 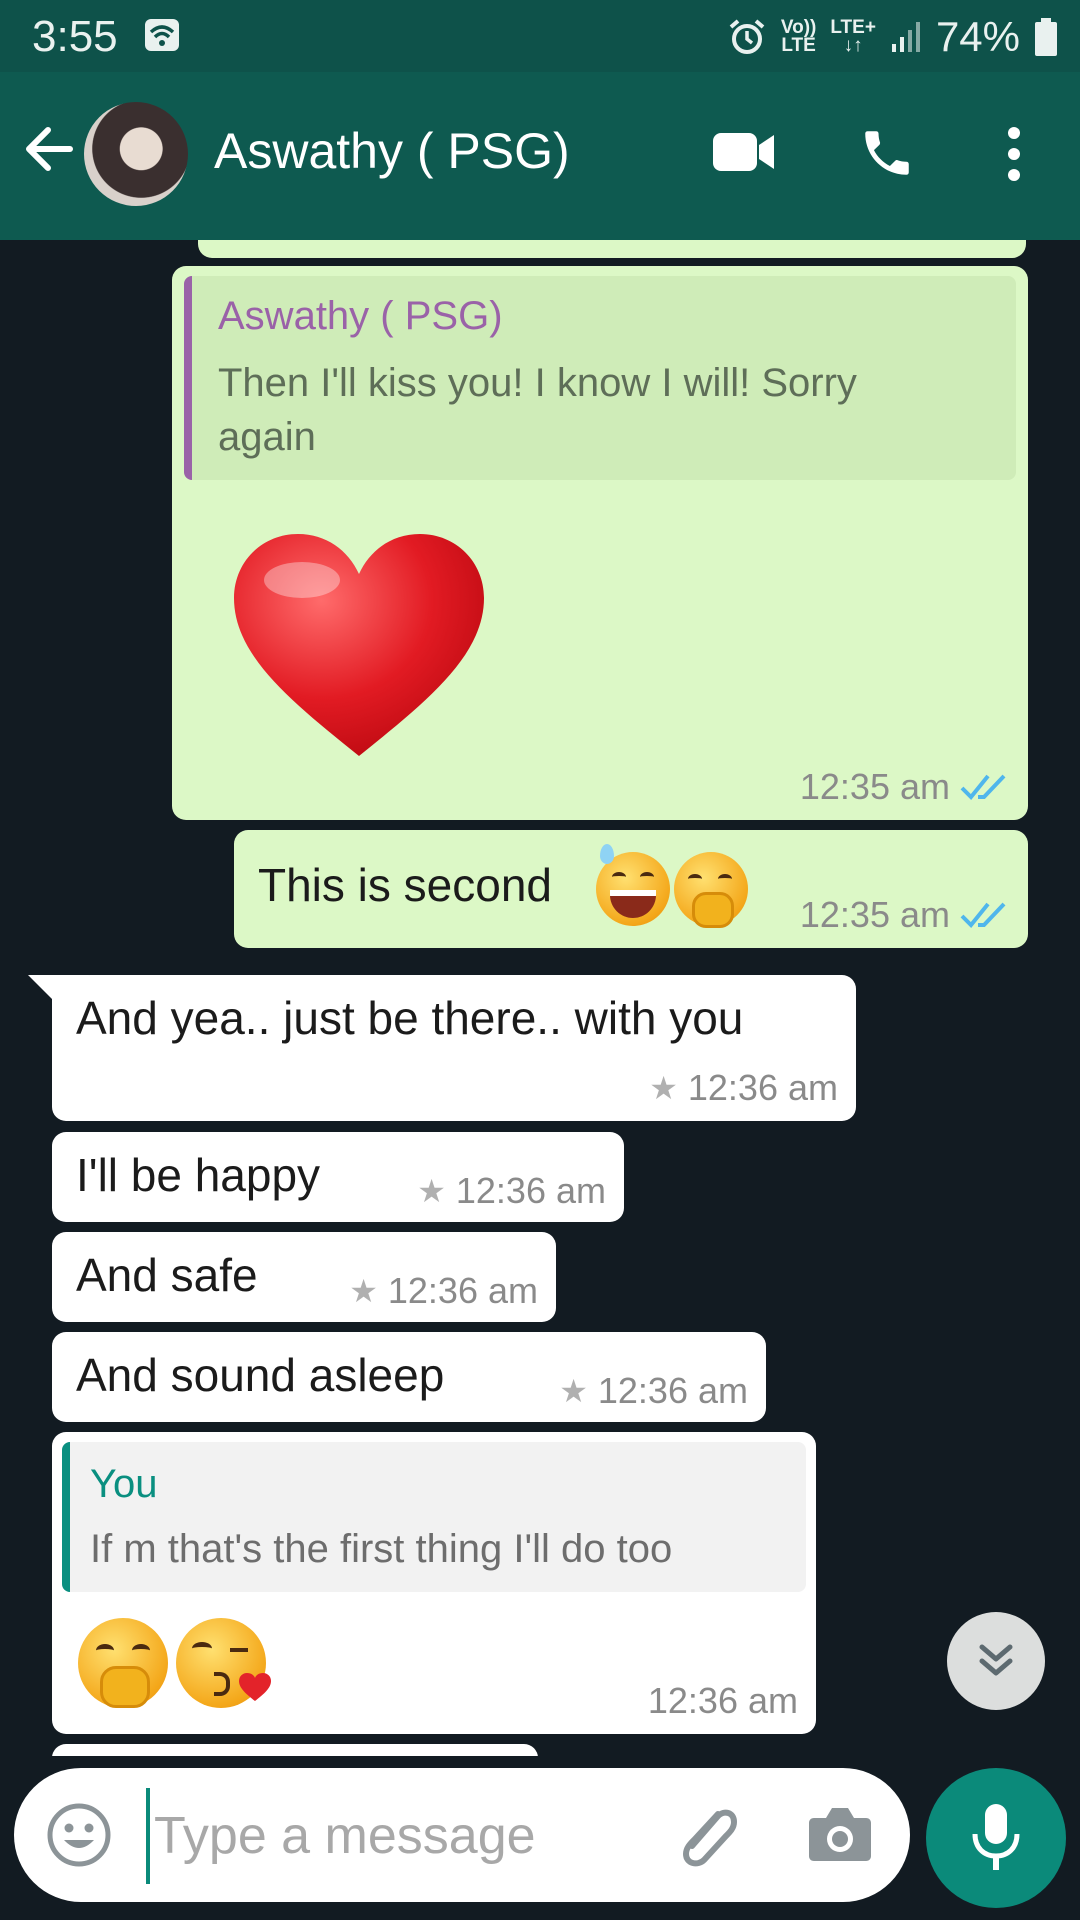 I want to click on quoted-text: If m that's the first thing I'll do too, so click(x=381, y=1549).